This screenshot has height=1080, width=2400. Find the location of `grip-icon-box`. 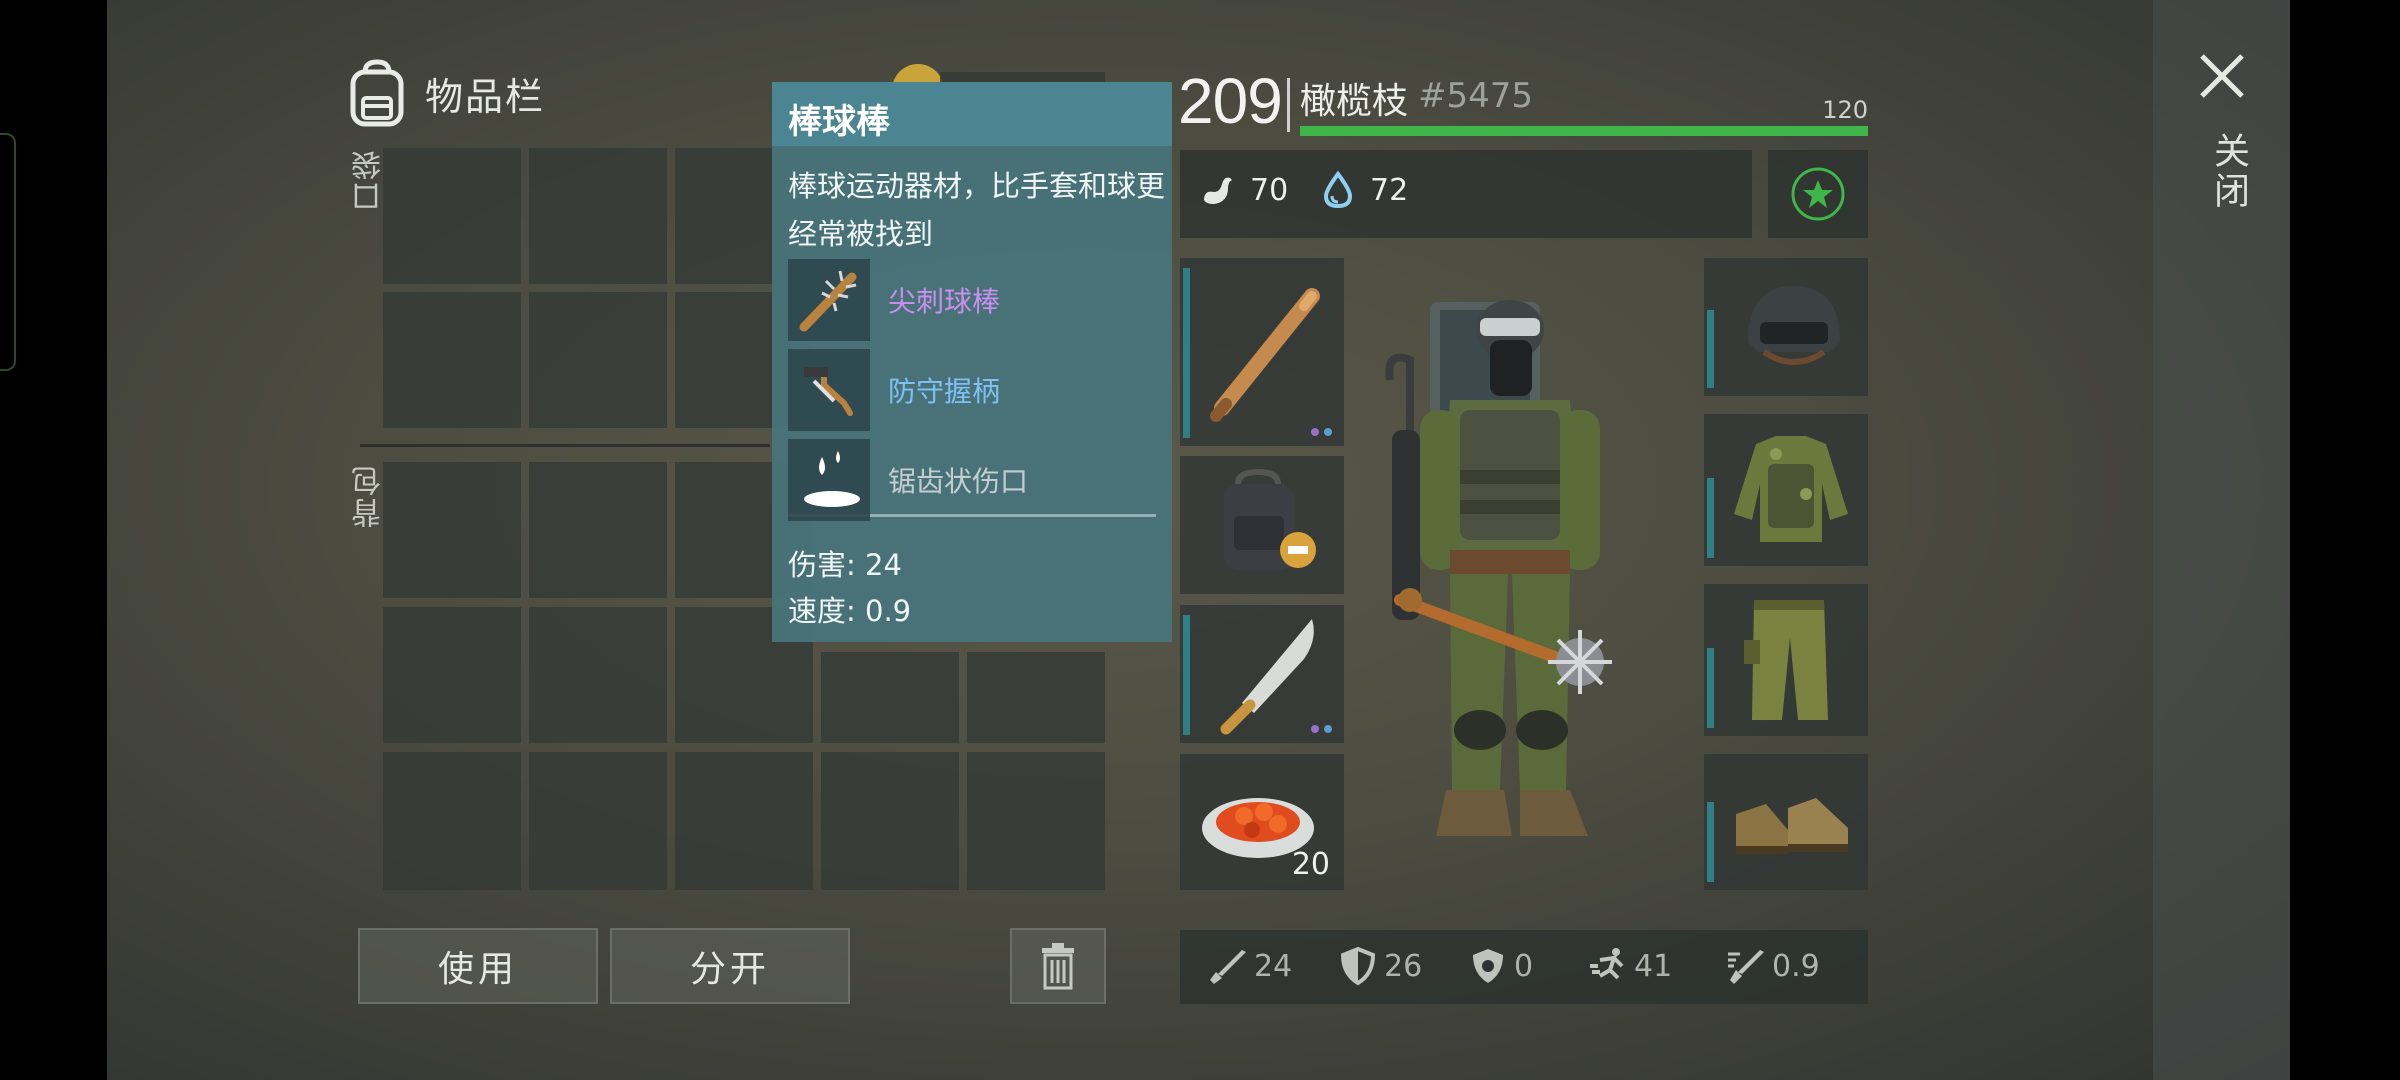

grip-icon-box is located at coordinates (829, 390).